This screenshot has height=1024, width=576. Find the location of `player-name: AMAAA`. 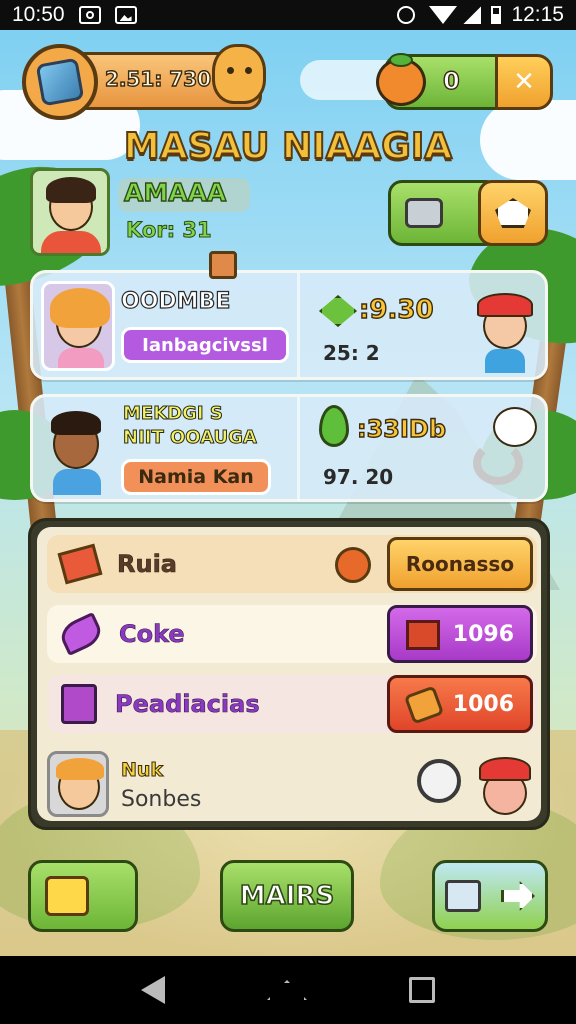

player-name: AMAAA is located at coordinates (175, 192).